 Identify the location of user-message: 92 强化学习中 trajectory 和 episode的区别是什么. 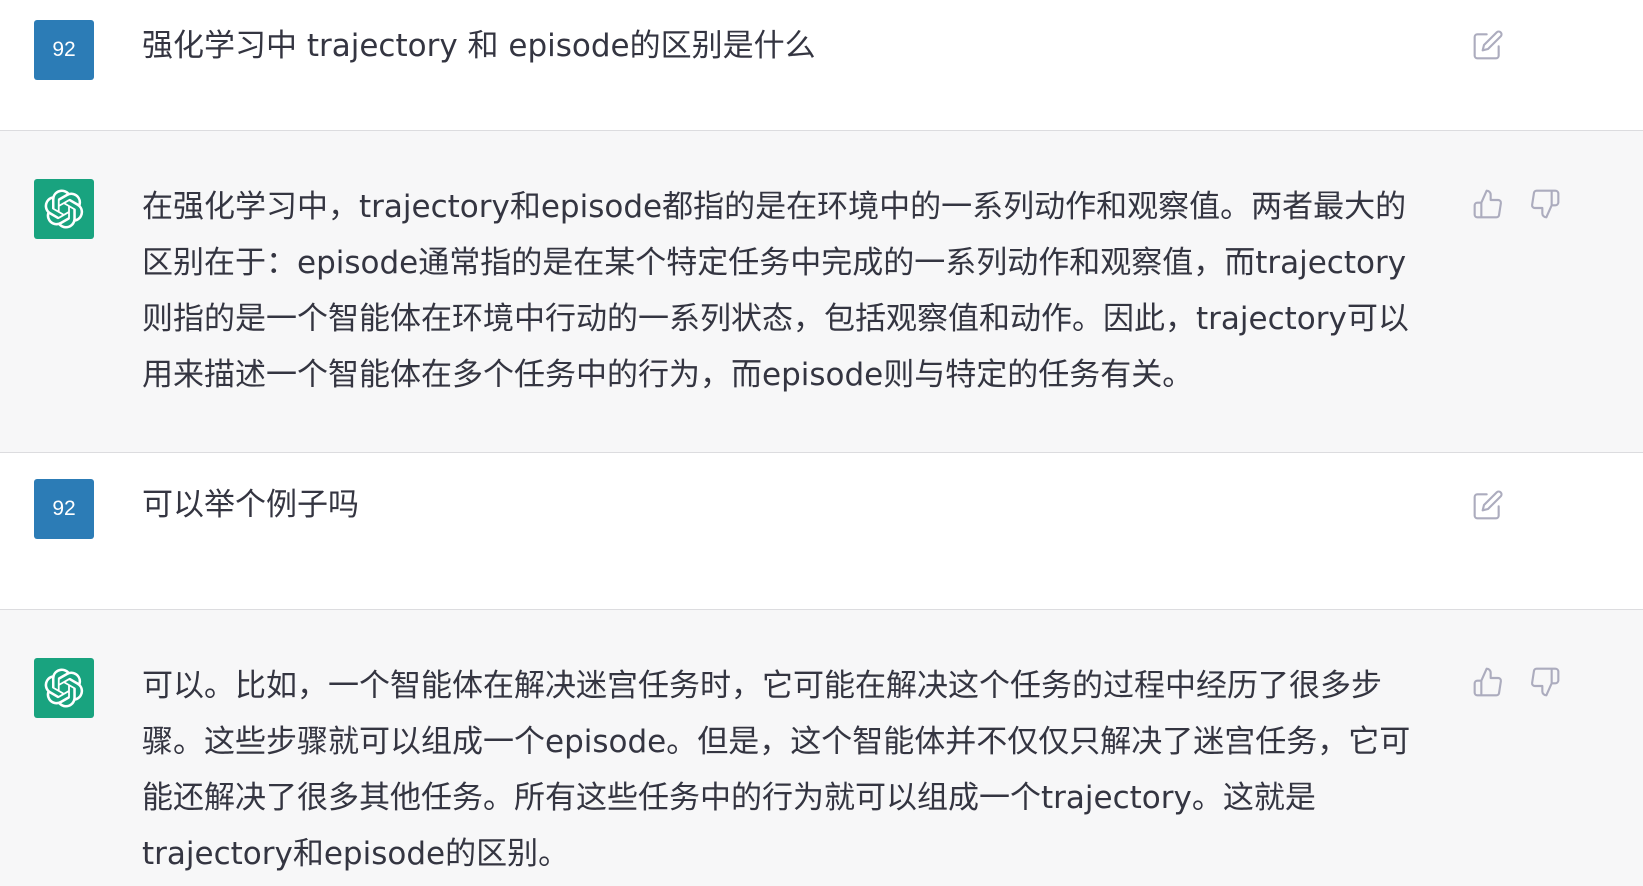
(821, 65).